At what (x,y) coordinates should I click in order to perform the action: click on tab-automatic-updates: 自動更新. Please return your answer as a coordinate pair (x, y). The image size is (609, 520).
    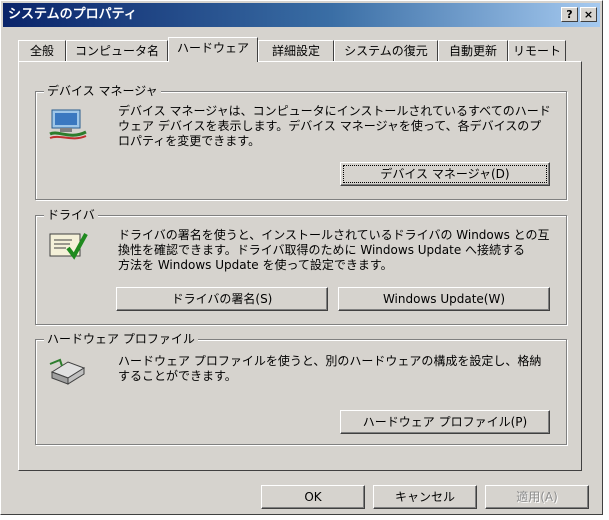
    Looking at the image, I should click on (473, 50).